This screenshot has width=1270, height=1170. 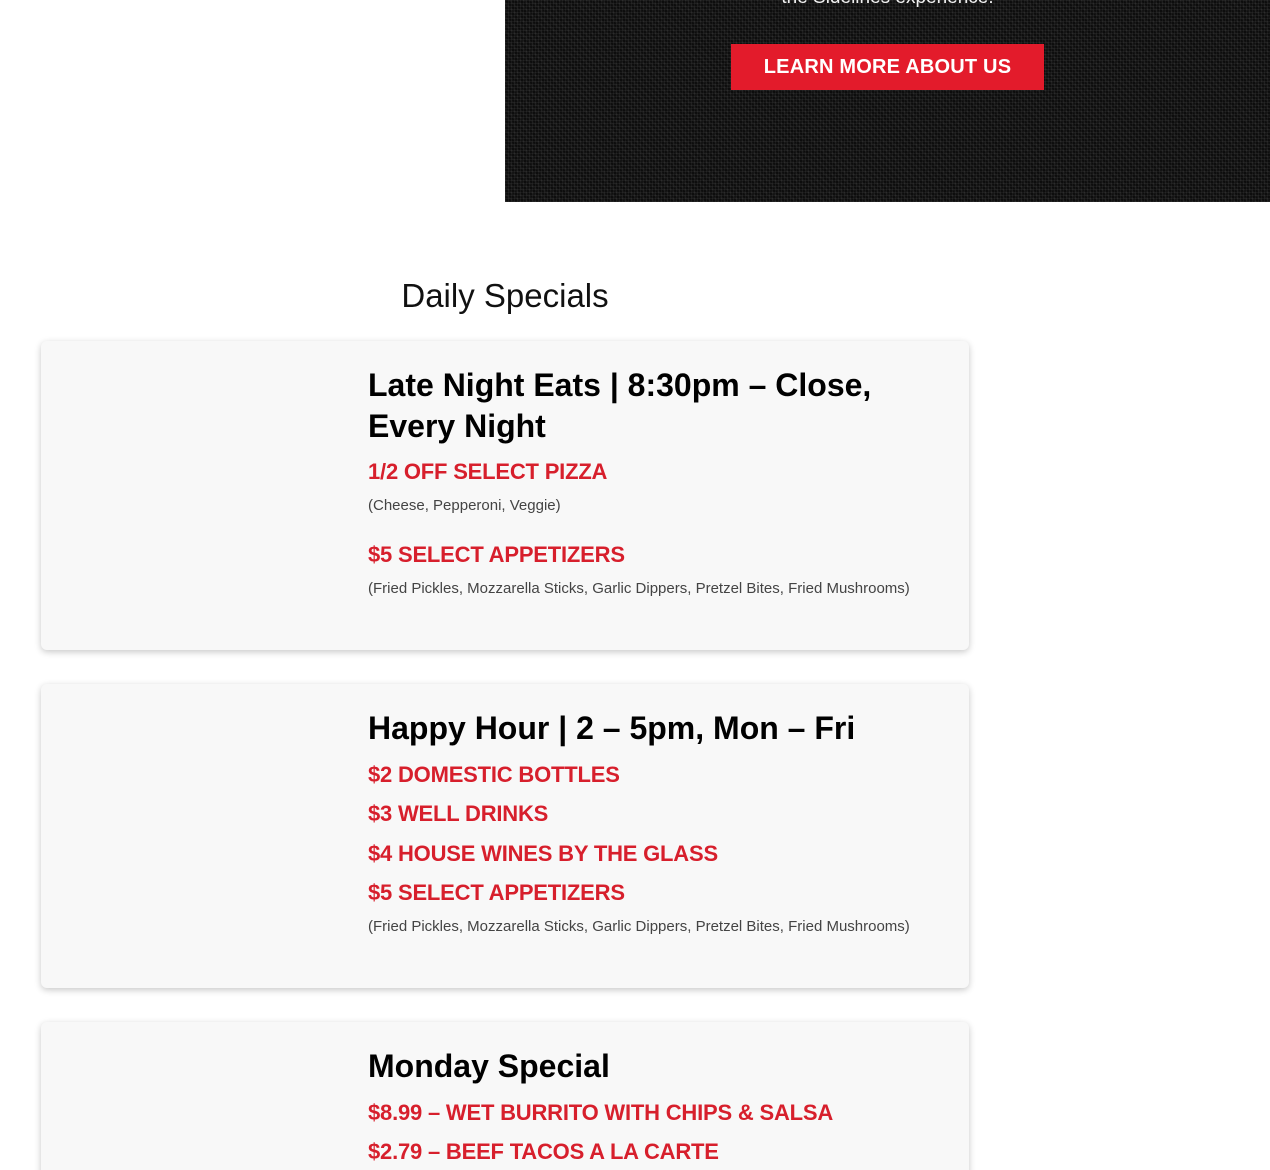 What do you see at coordinates (489, 1066) in the screenshot?
I see `card-title: Monday Special` at bounding box center [489, 1066].